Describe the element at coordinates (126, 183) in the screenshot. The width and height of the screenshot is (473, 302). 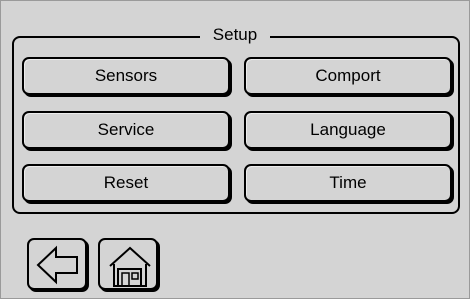
I see `reset-button: Reset` at that location.